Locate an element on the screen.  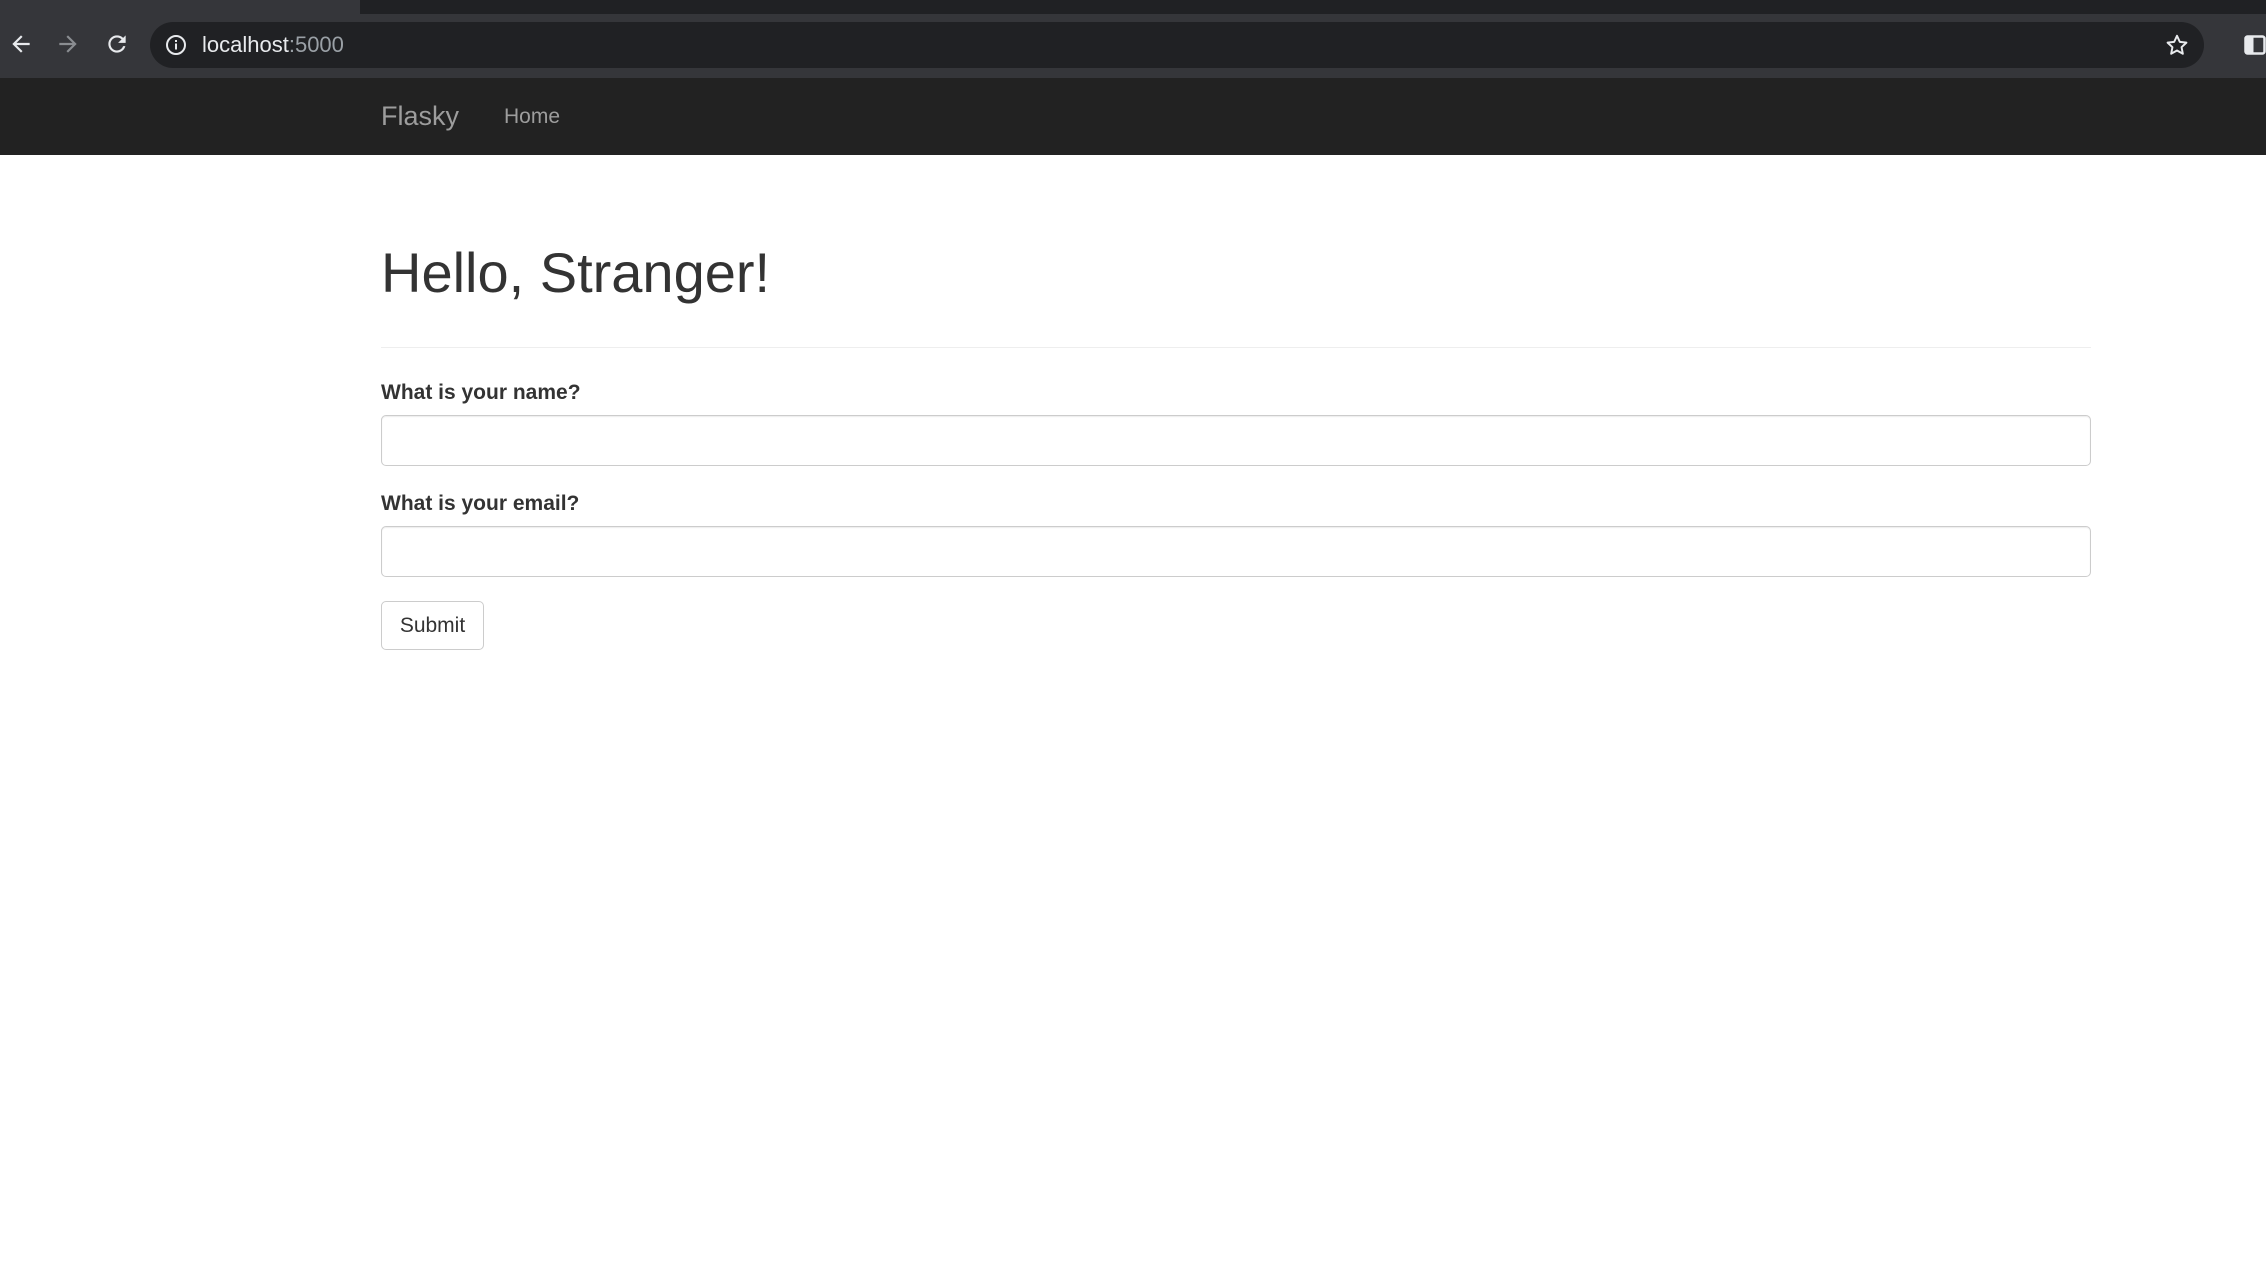
reload-button is located at coordinates (117, 44).